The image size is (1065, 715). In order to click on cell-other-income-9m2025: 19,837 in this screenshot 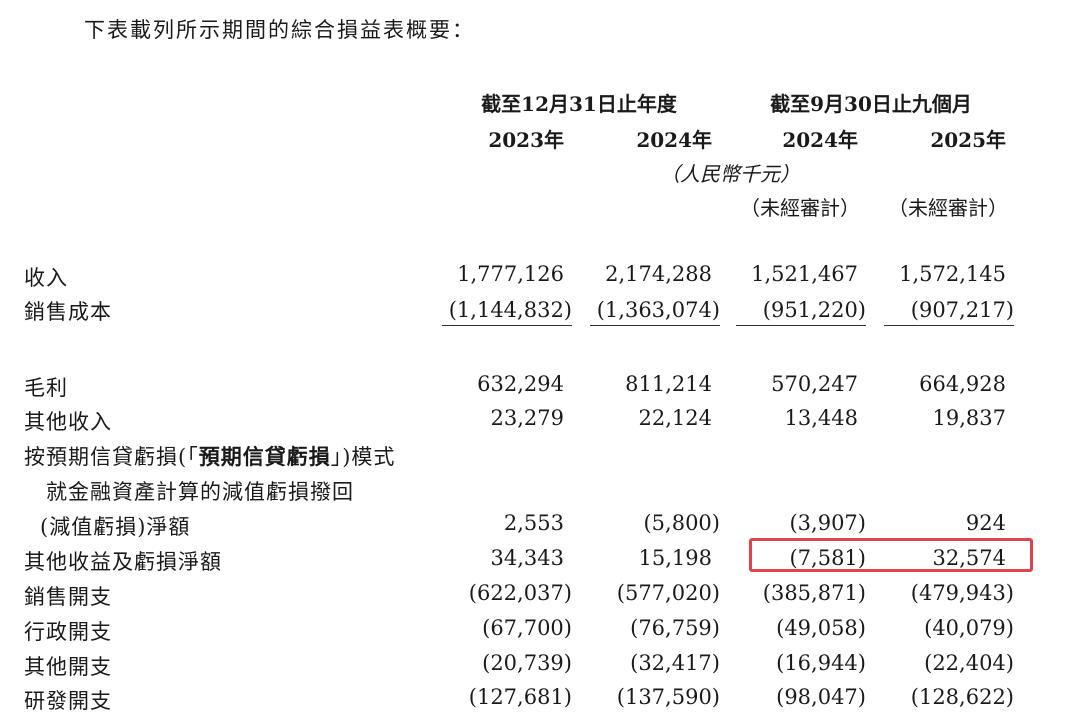, I will do `click(969, 418)`.